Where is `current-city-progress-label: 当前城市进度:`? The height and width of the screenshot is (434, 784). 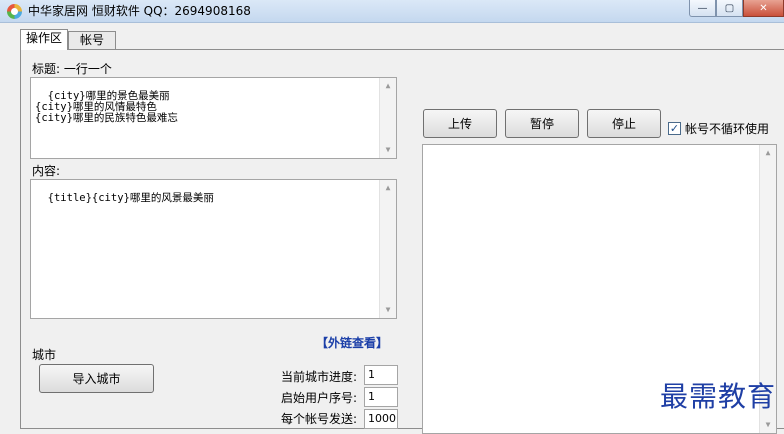 current-city-progress-label: 当前城市进度: is located at coordinates (319, 377).